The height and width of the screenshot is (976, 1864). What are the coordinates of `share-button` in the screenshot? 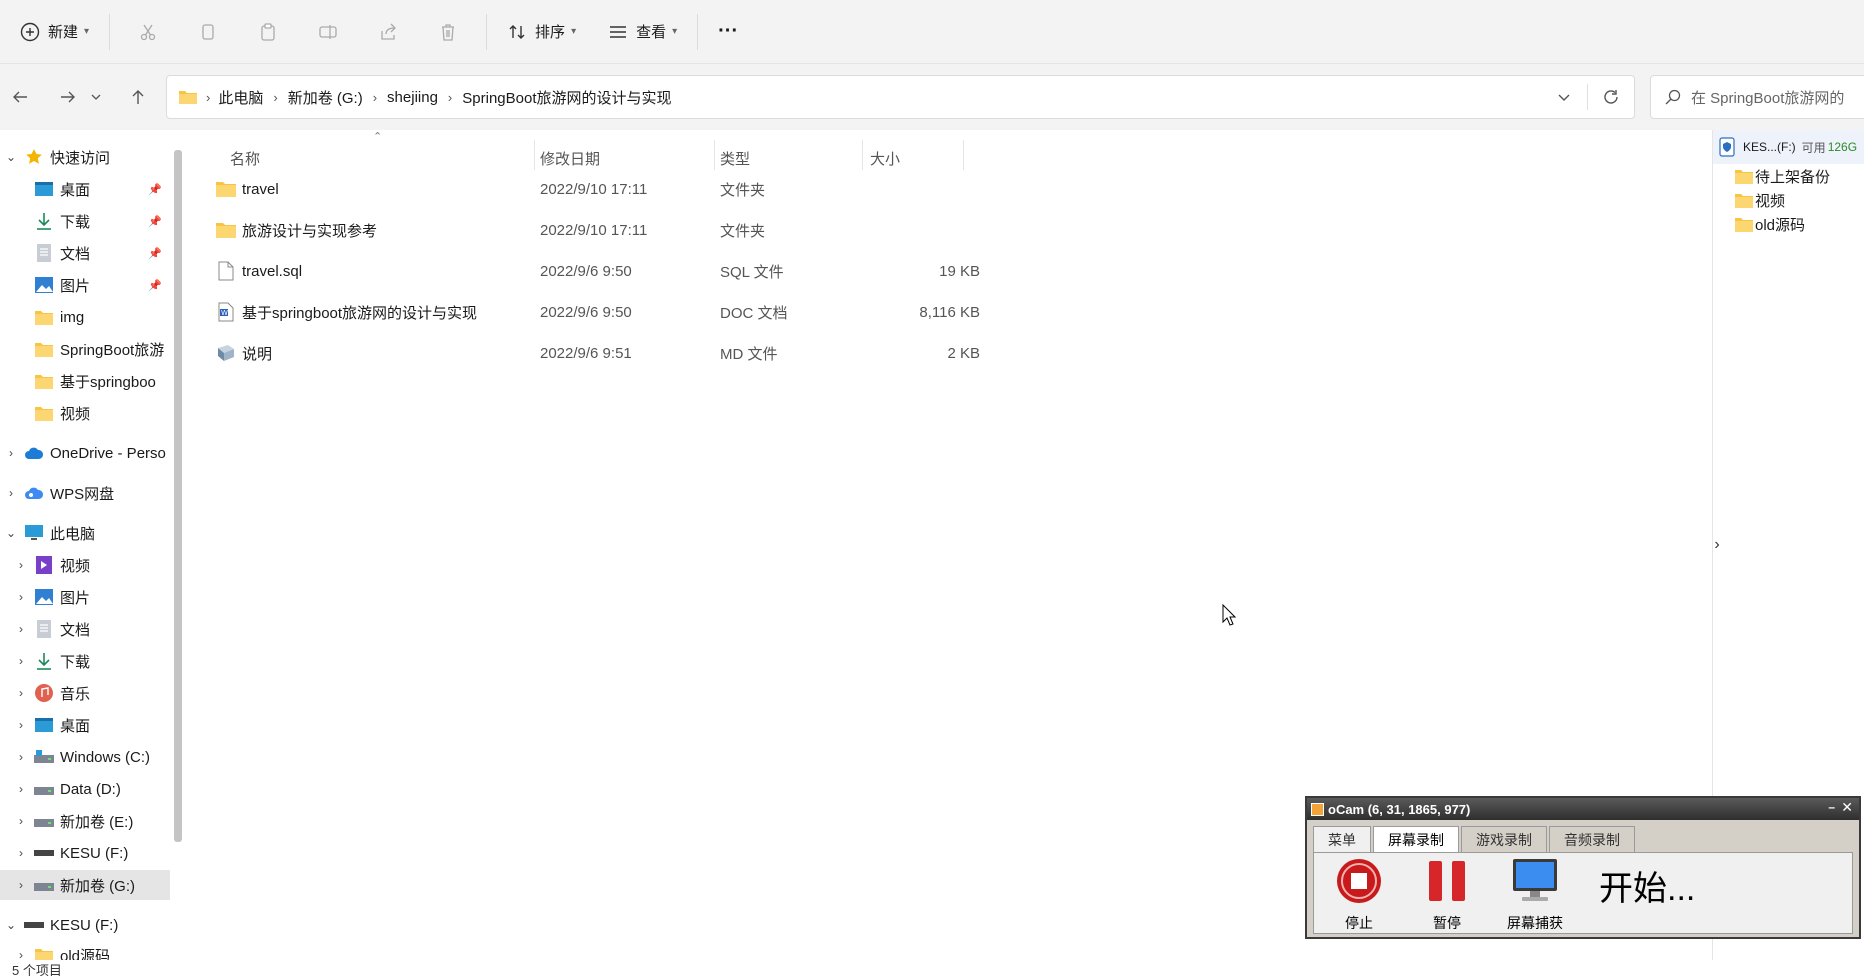 It's located at (388, 32).